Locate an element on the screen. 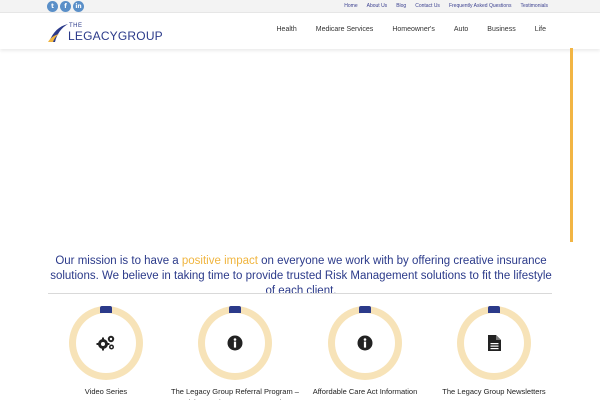 Image resolution: width=600 pixels, height=400 pixels. top-link-contact-us: Contact Us is located at coordinates (427, 6).